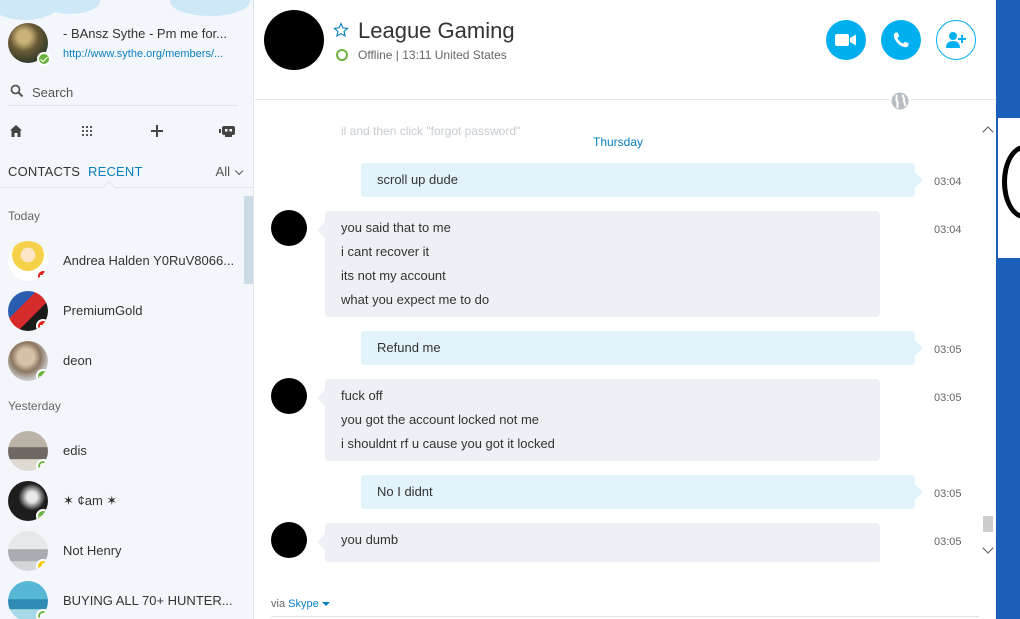  Describe the element at coordinates (42, 565) in the screenshot. I see `away-status-icon` at that location.